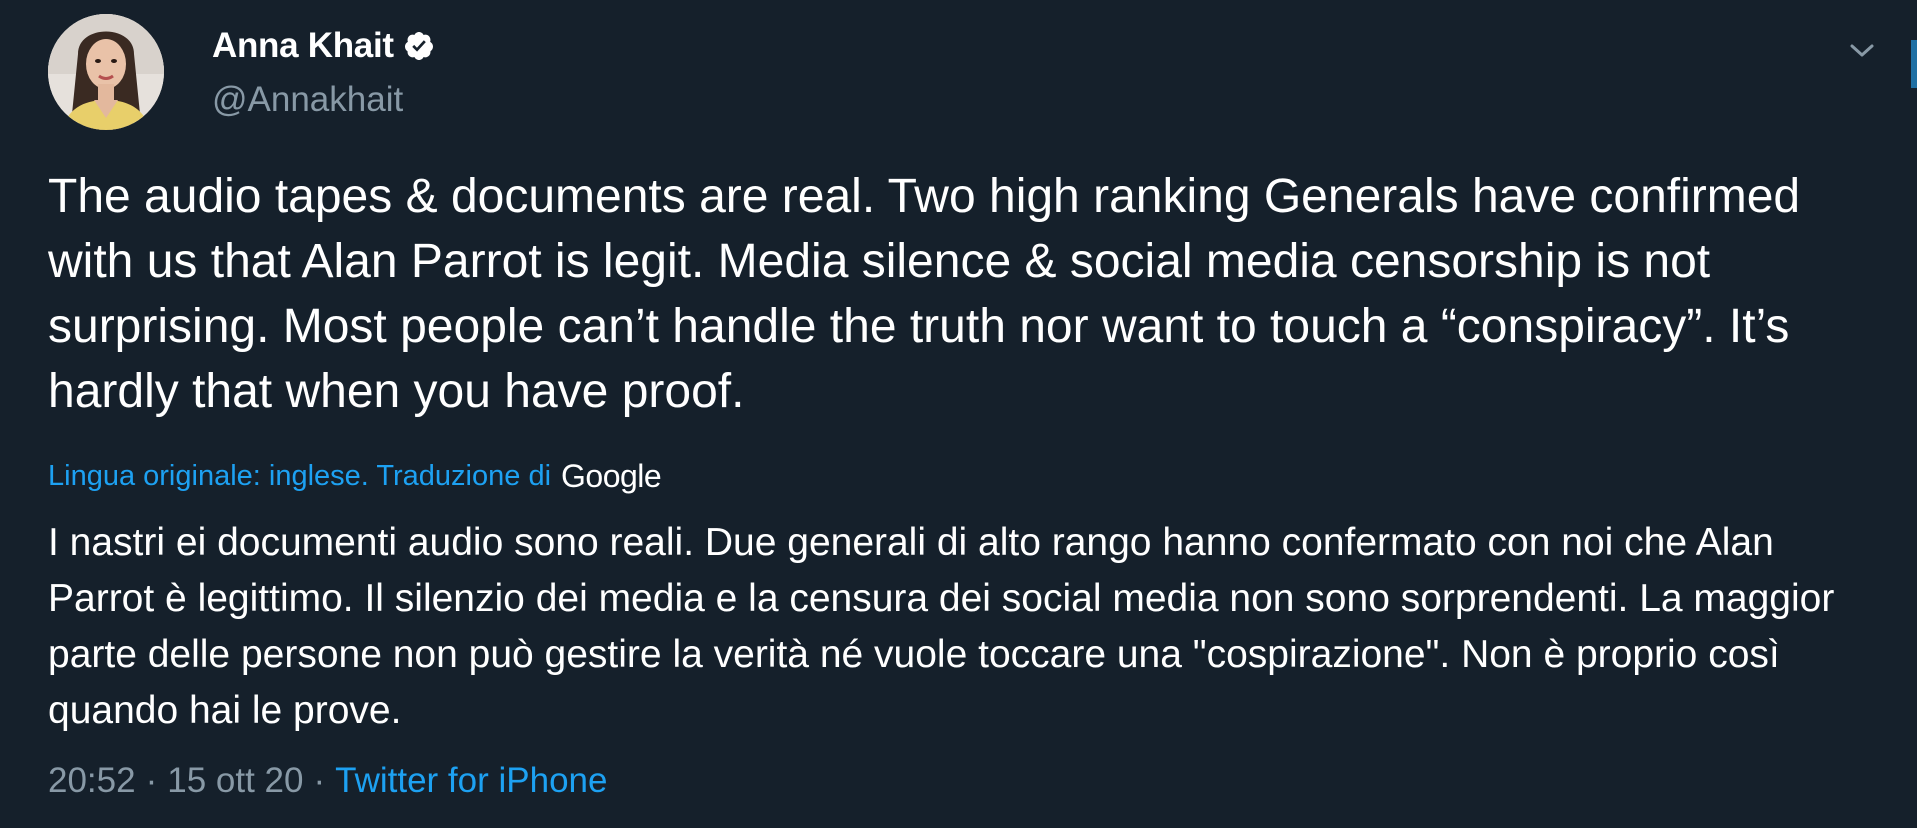  Describe the element at coordinates (327, 781) in the screenshot. I see `tweet-meta: 20:52 · 15 ott 20 · Twitter for iPhone` at that location.